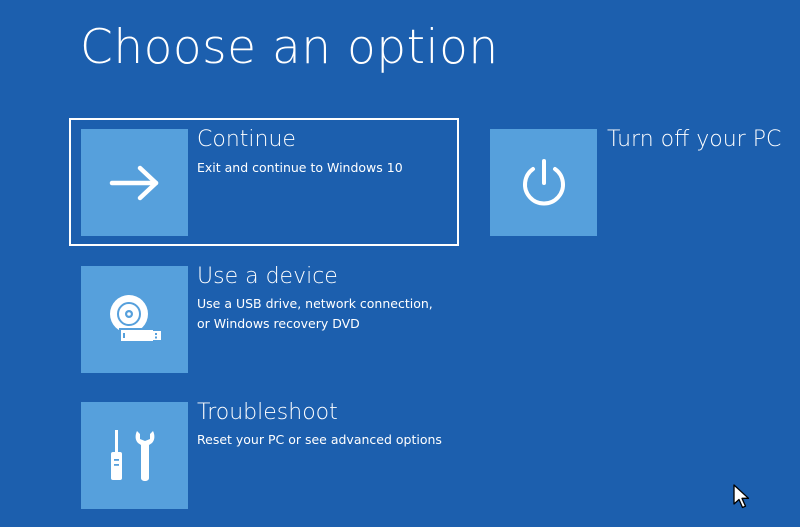 The width and height of the screenshot is (800, 527). I want to click on arrow-right-icon, so click(133, 182).